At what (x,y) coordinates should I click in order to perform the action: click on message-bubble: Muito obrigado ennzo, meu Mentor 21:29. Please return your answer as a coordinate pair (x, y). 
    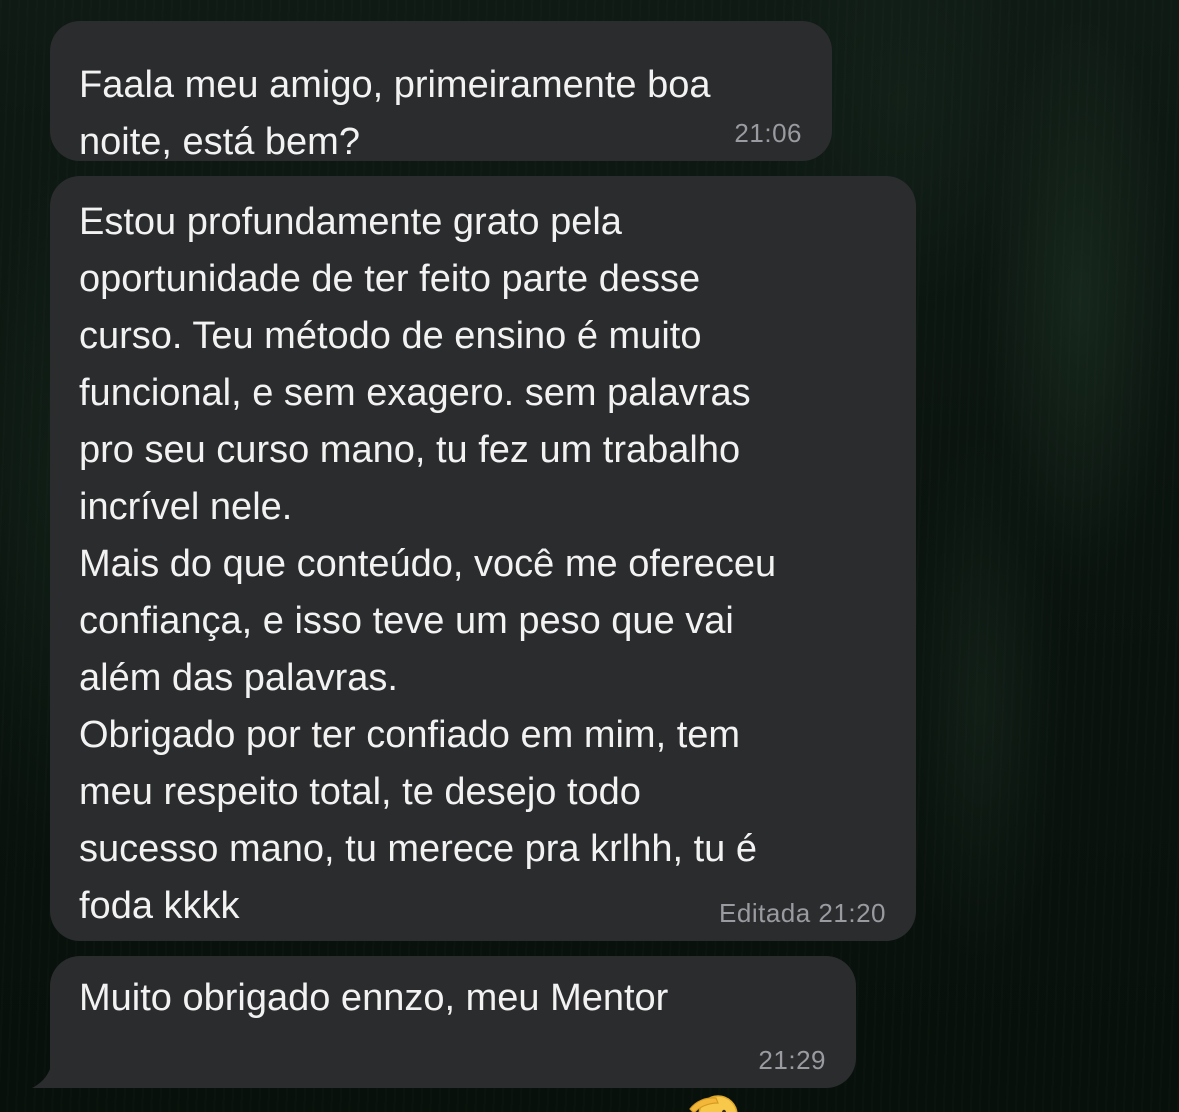
    Looking at the image, I should click on (453, 1034).